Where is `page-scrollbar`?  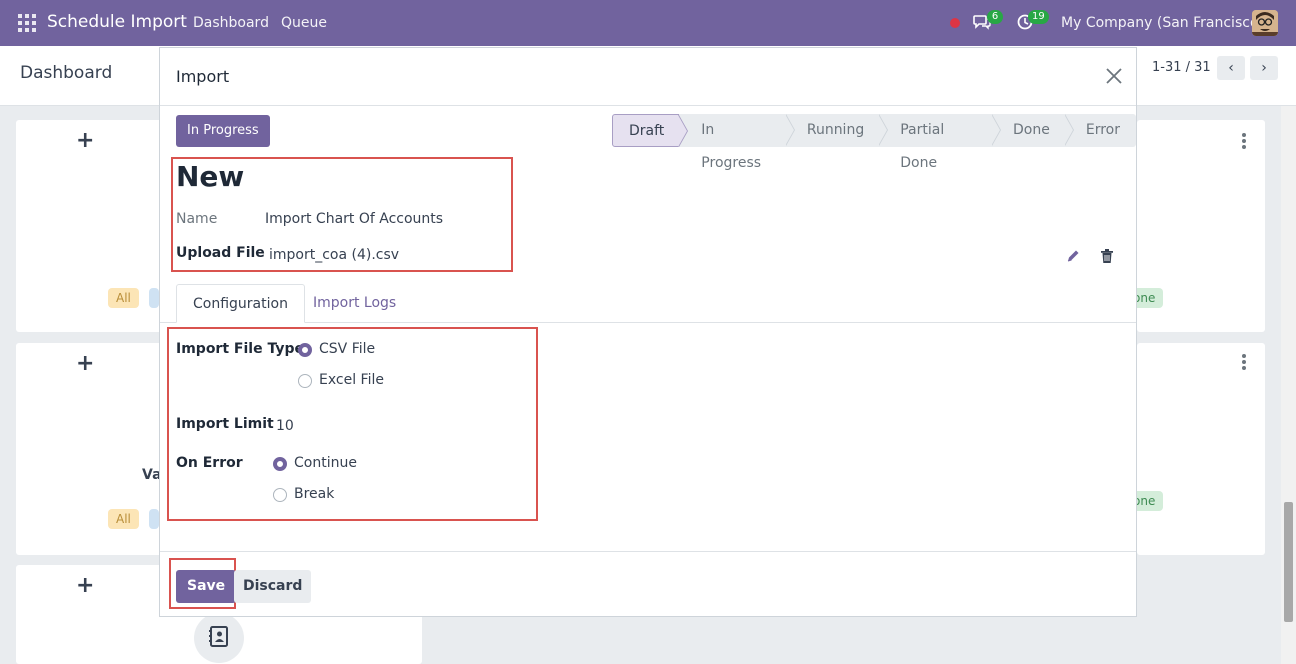
page-scrollbar is located at coordinates (1288, 385).